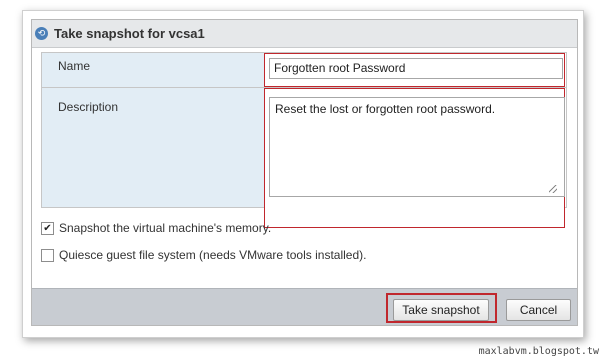  What do you see at coordinates (88, 107) in the screenshot?
I see `description-label: Description` at bounding box center [88, 107].